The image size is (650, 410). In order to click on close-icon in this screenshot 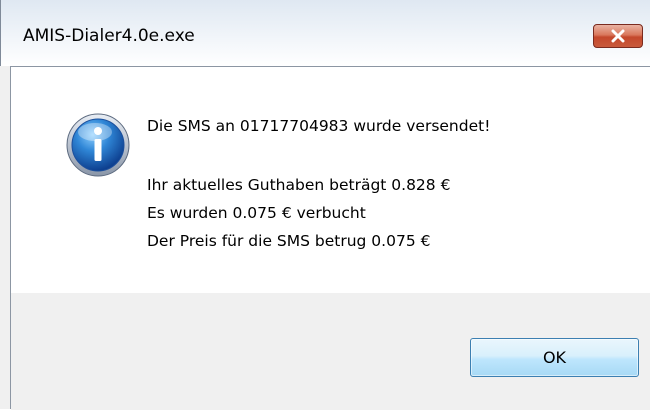, I will do `click(618, 36)`.